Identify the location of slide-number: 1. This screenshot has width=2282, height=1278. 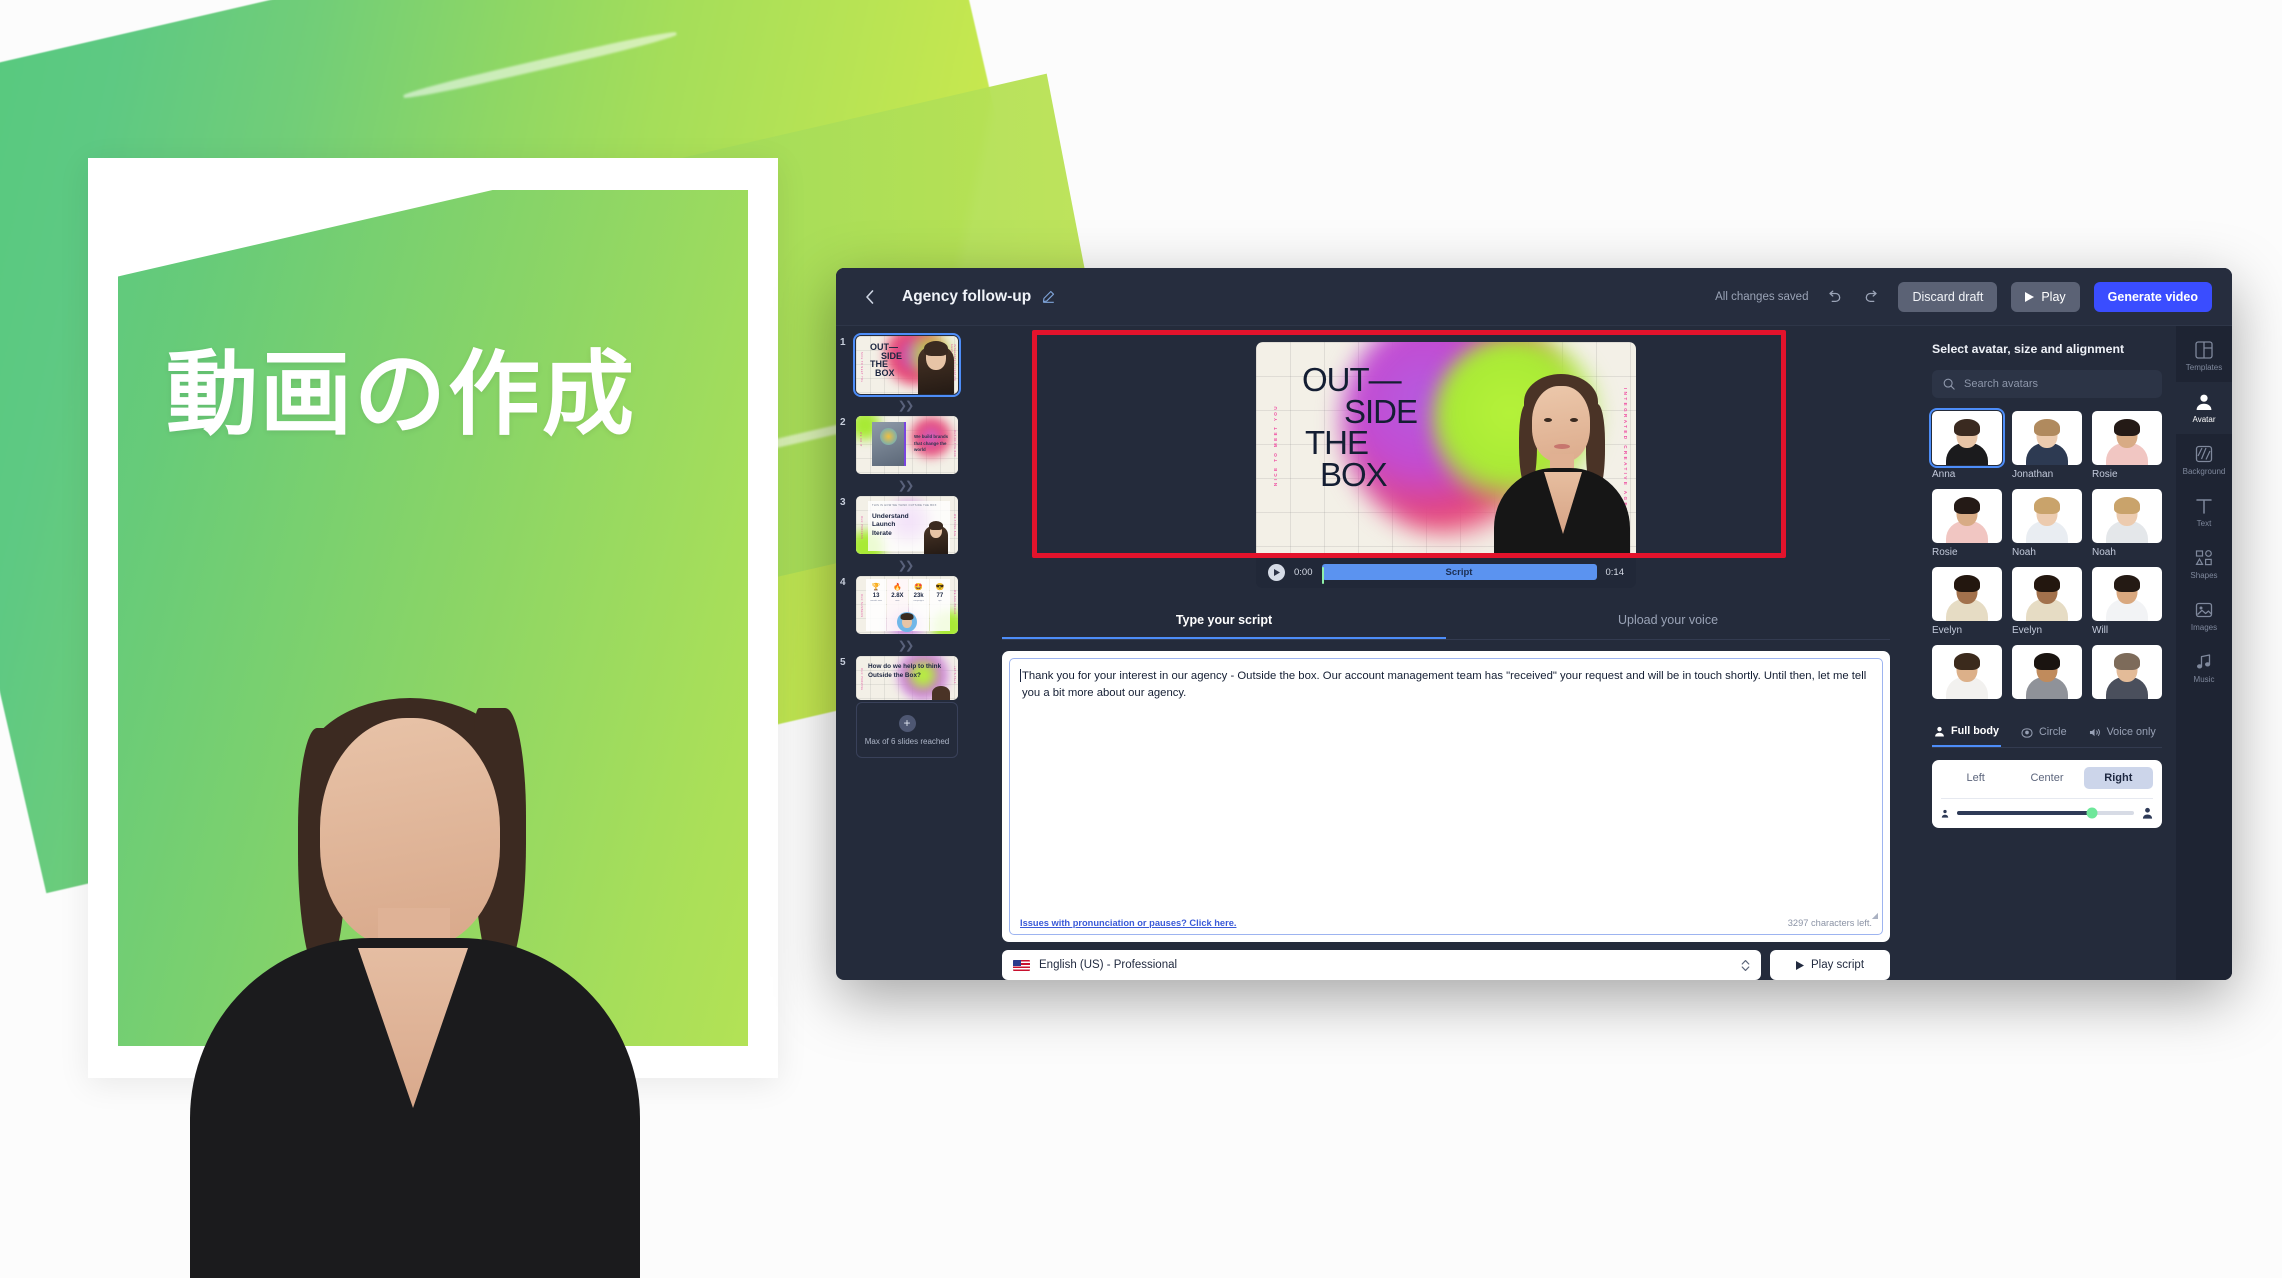
(843, 342).